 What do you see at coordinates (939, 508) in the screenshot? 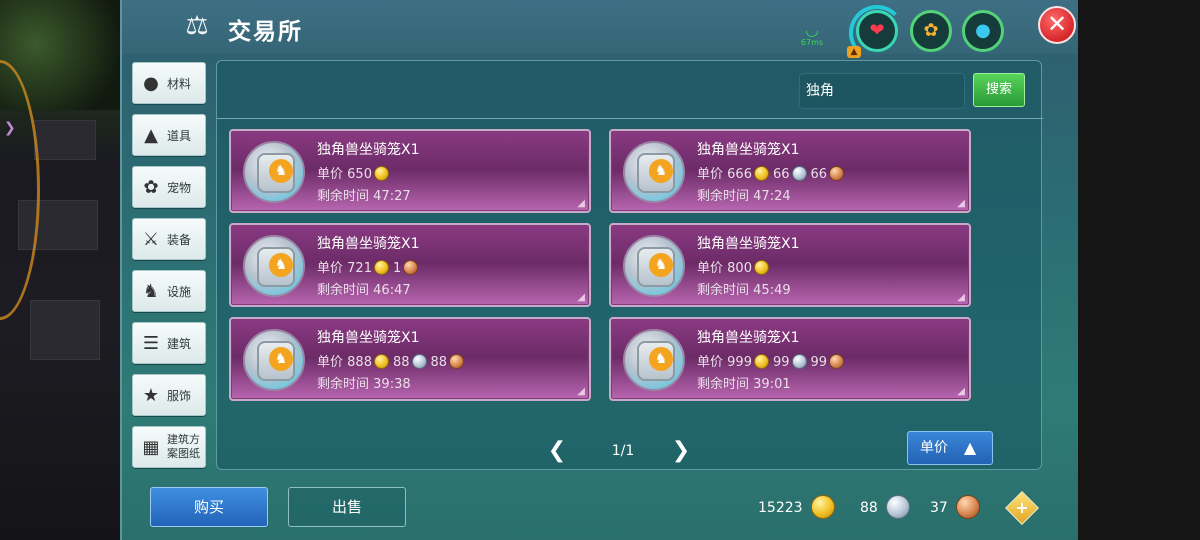
I see `copper-balance: 37` at bounding box center [939, 508].